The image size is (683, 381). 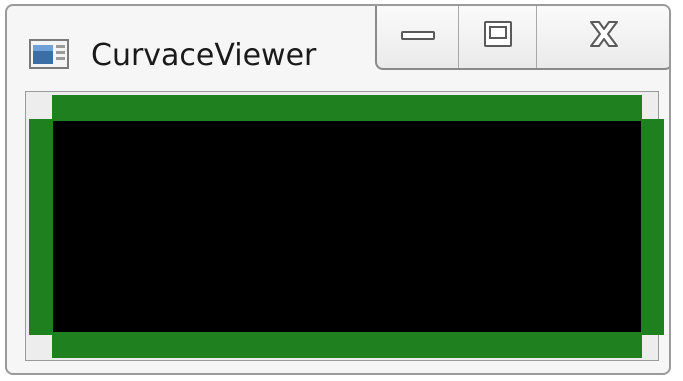 I want to click on frame-top-bar, so click(x=347, y=108).